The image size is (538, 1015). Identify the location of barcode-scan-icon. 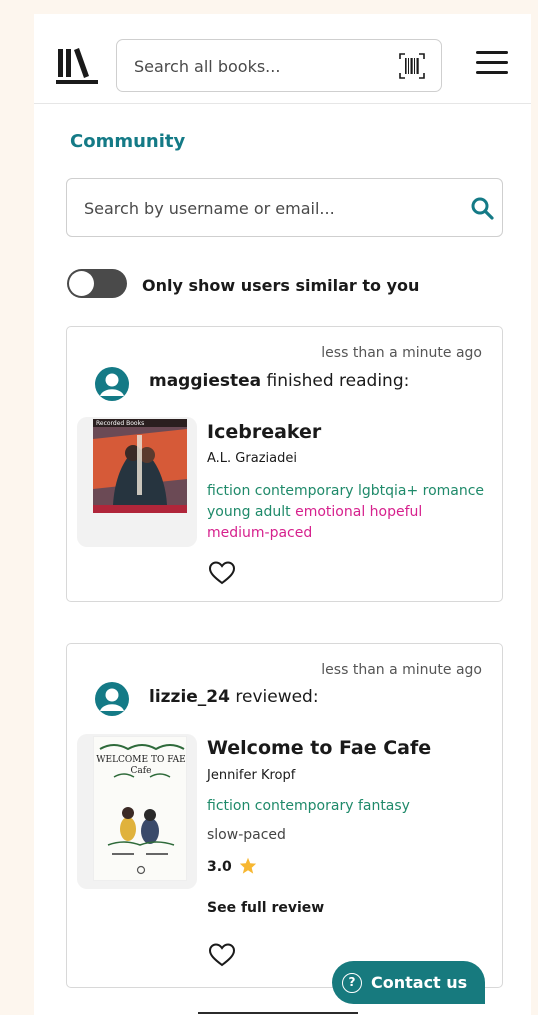
(412, 66).